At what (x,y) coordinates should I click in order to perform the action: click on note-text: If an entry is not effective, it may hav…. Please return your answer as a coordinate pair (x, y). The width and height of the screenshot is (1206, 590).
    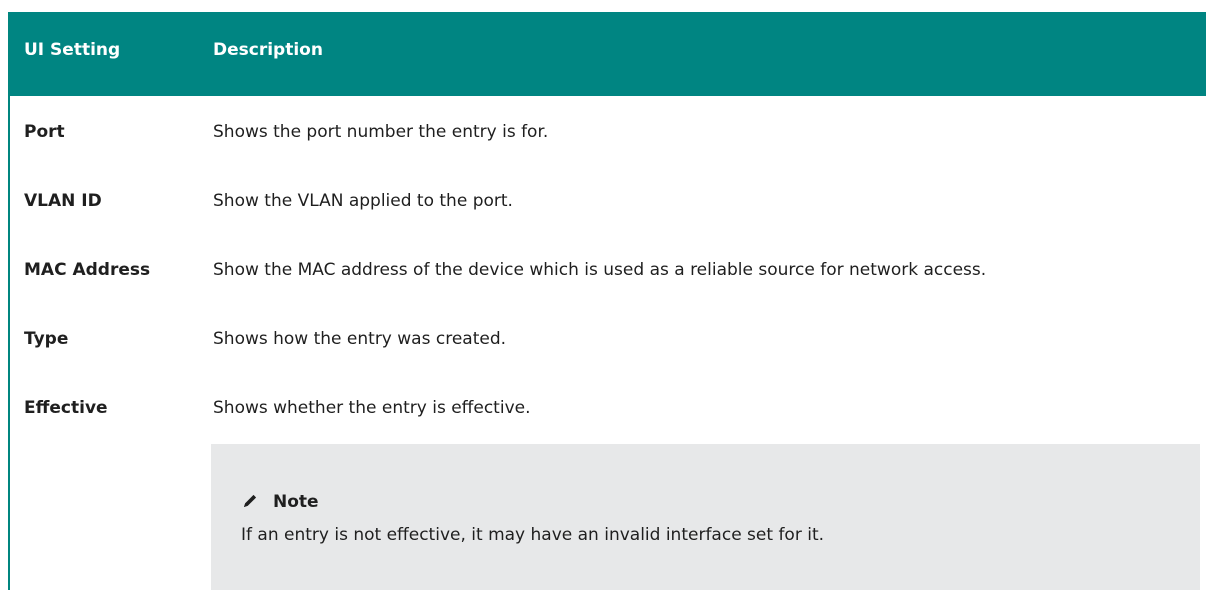
    Looking at the image, I should click on (533, 535).